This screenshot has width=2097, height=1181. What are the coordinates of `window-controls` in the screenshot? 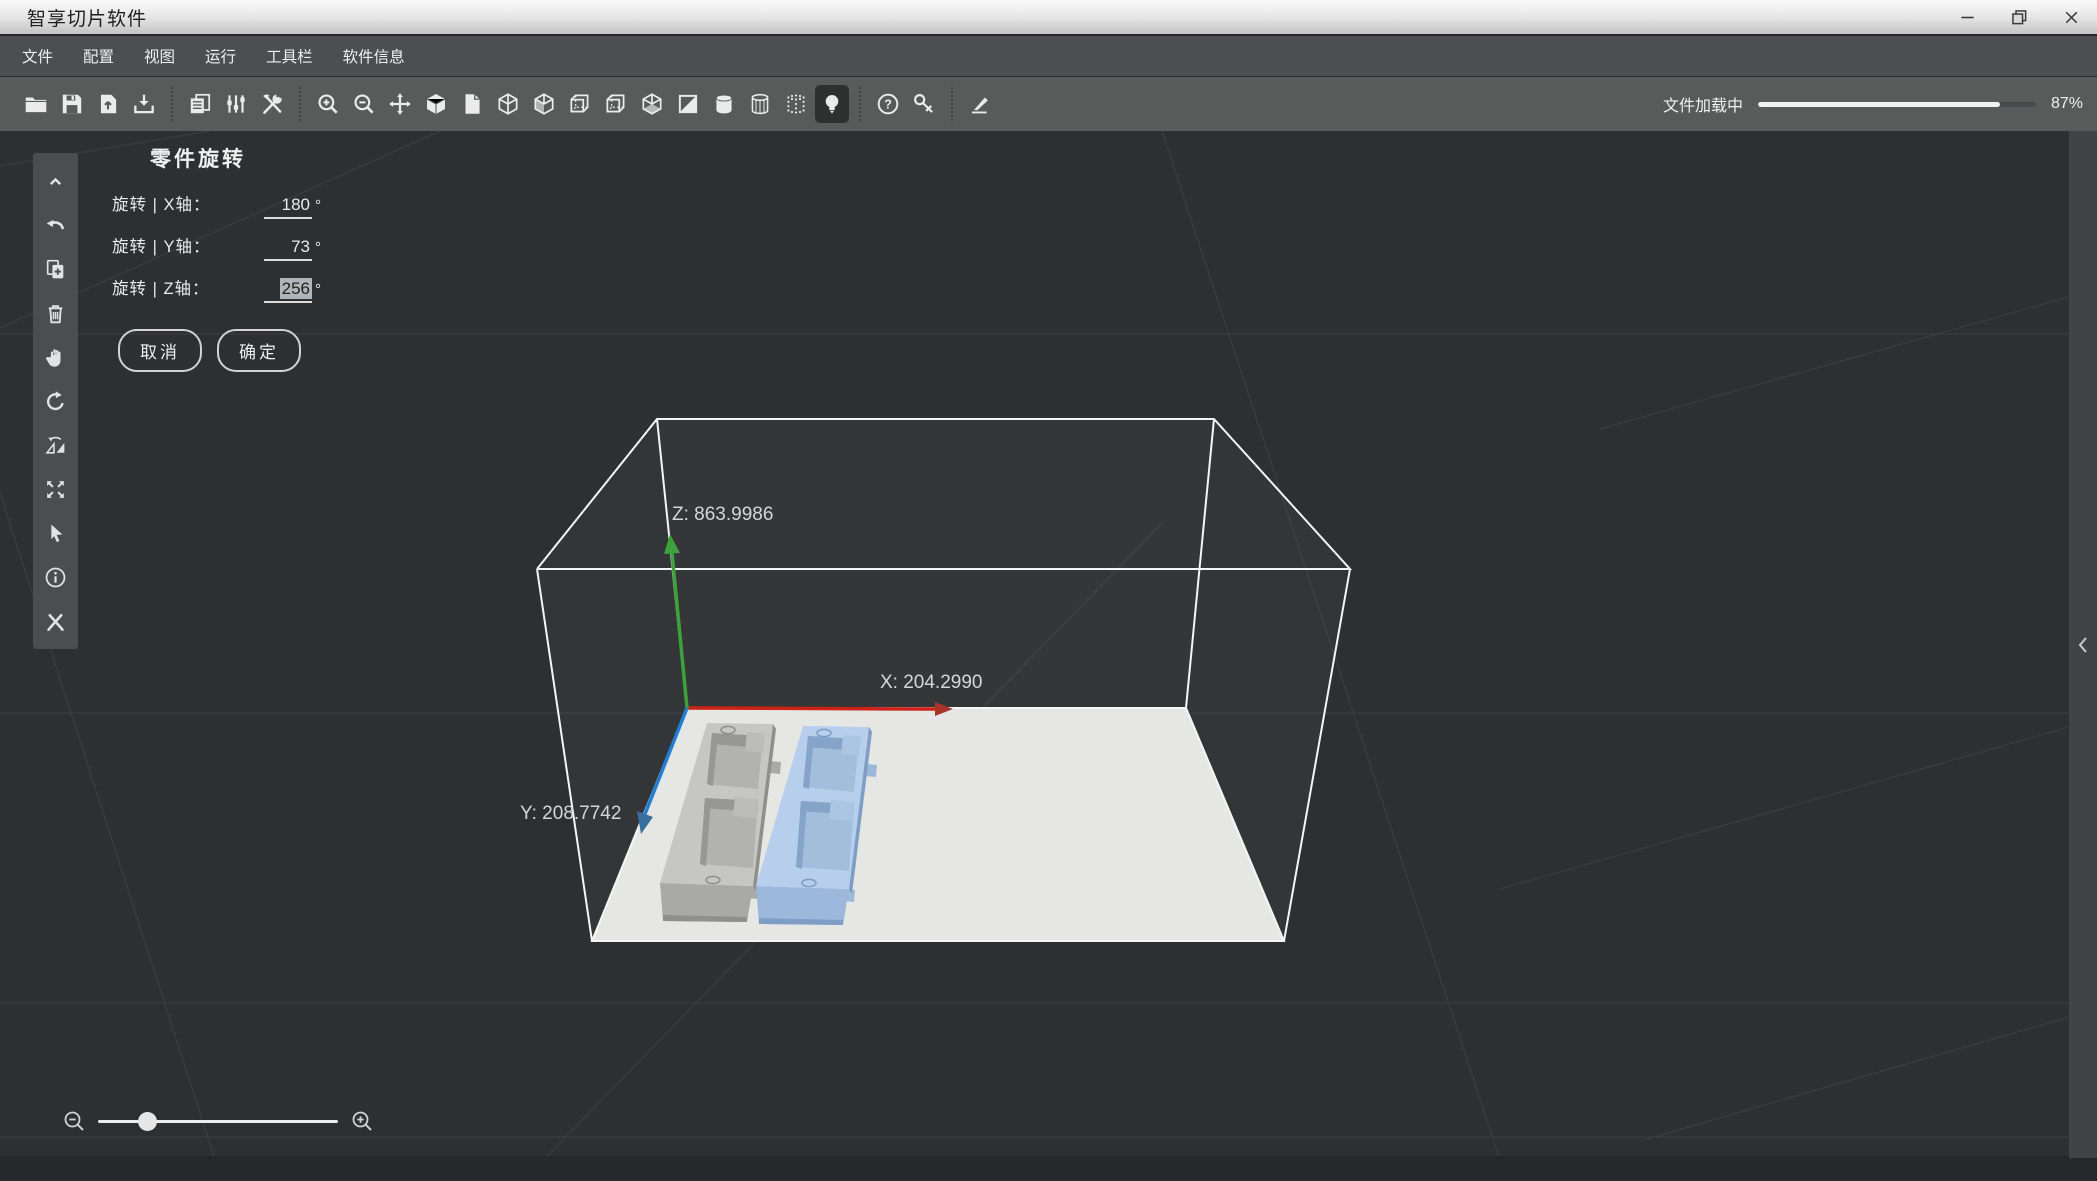 It's located at (2019, 17).